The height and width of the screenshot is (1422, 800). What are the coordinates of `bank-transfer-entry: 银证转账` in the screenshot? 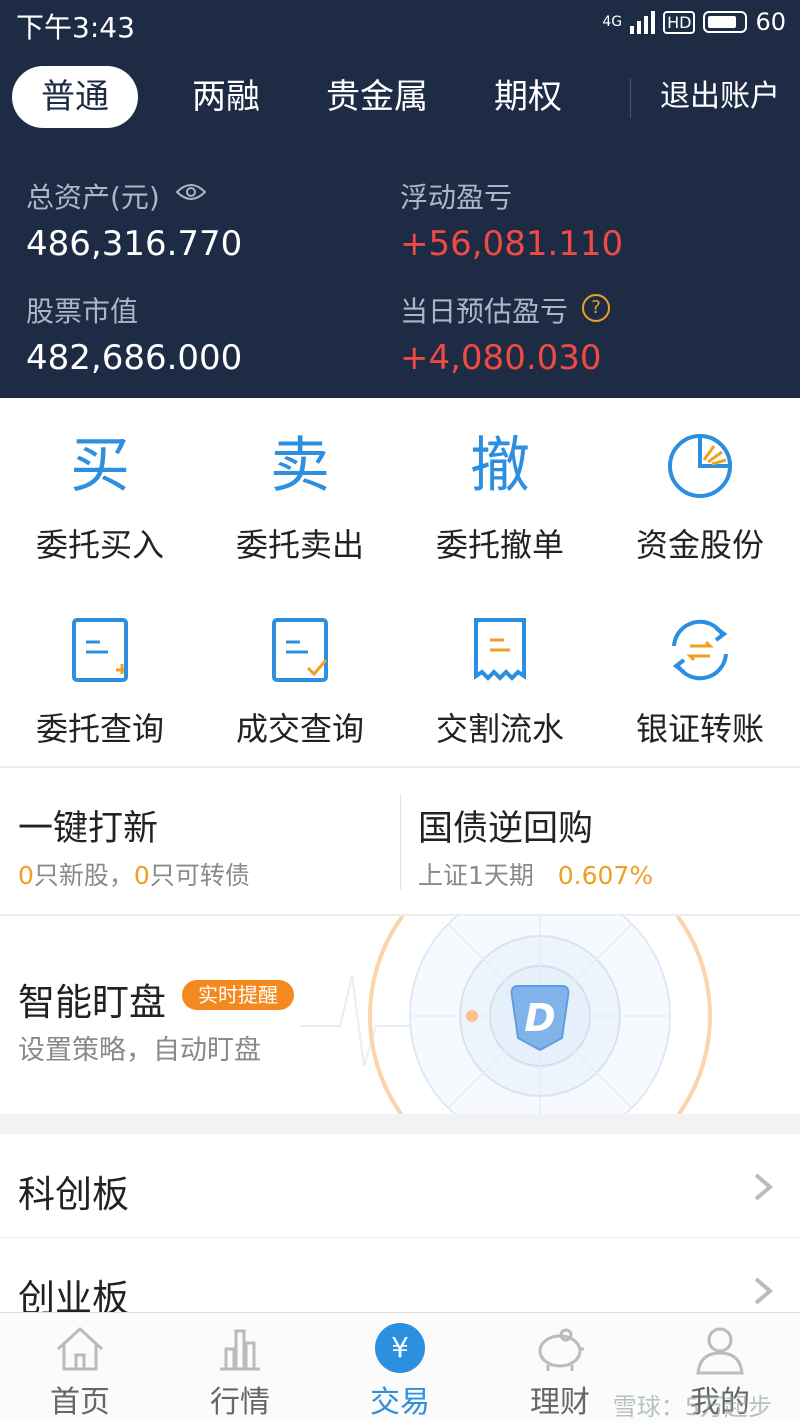 It's located at (700, 674).